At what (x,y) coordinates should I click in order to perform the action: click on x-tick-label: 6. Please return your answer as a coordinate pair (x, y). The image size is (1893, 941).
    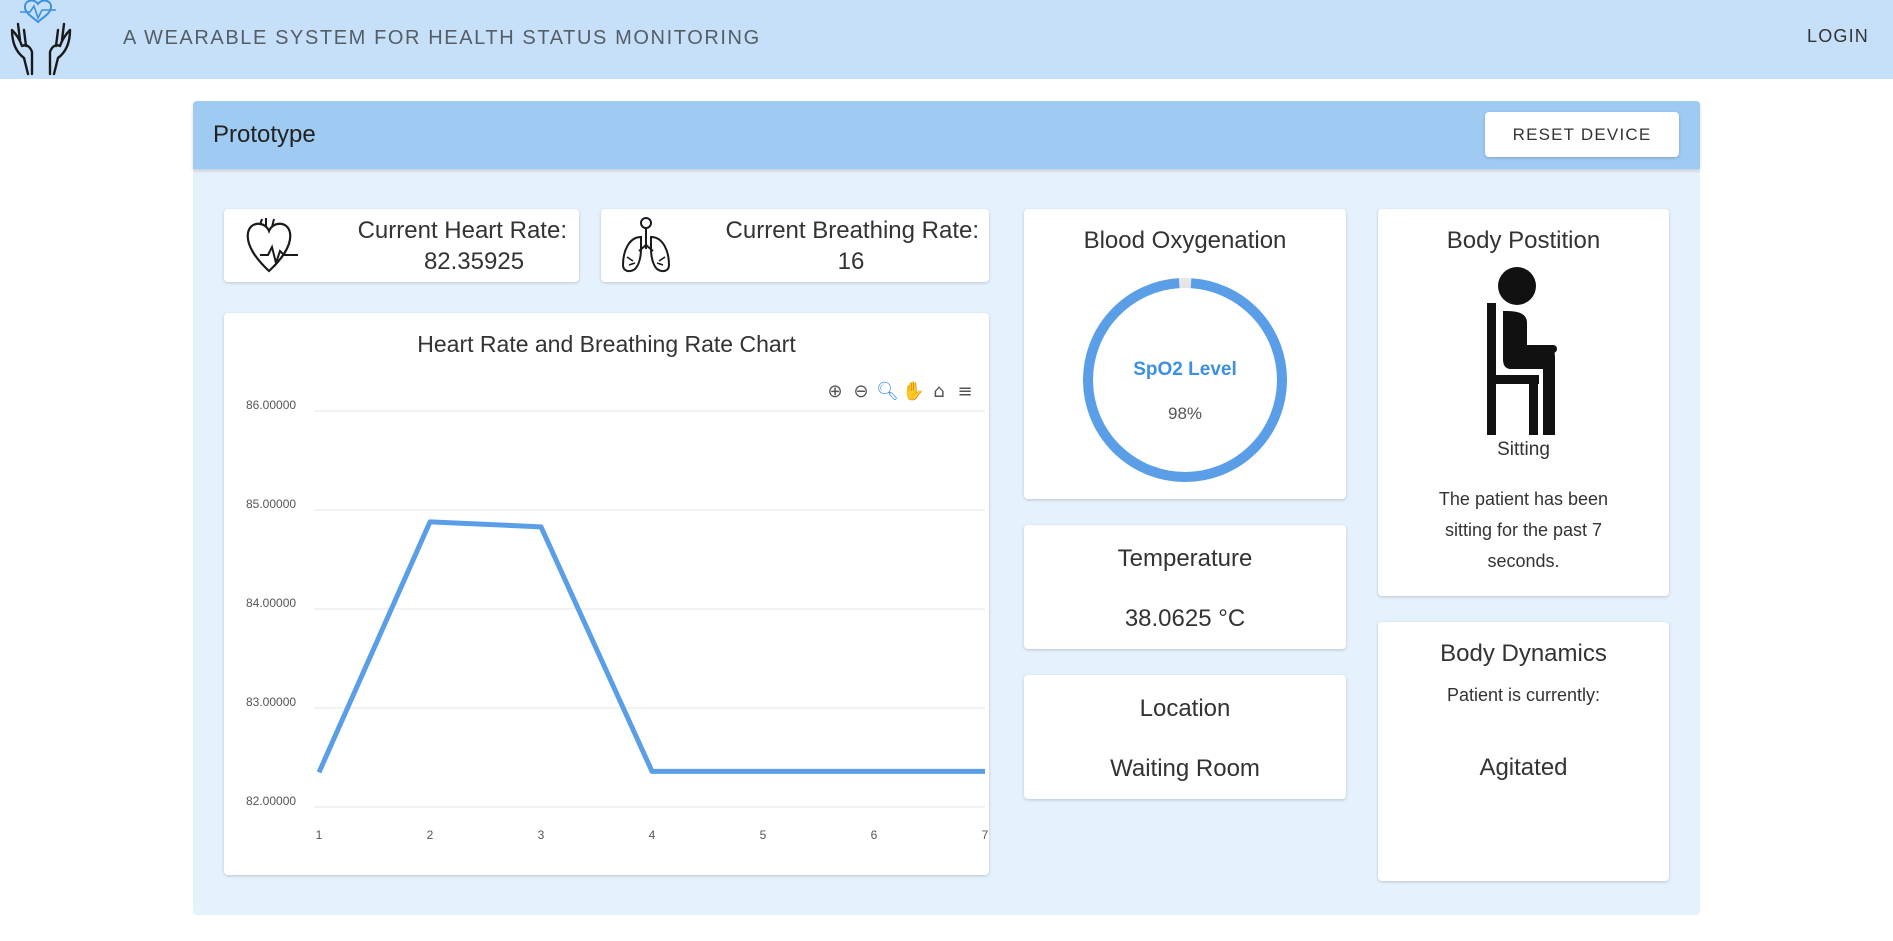
    Looking at the image, I should click on (874, 835).